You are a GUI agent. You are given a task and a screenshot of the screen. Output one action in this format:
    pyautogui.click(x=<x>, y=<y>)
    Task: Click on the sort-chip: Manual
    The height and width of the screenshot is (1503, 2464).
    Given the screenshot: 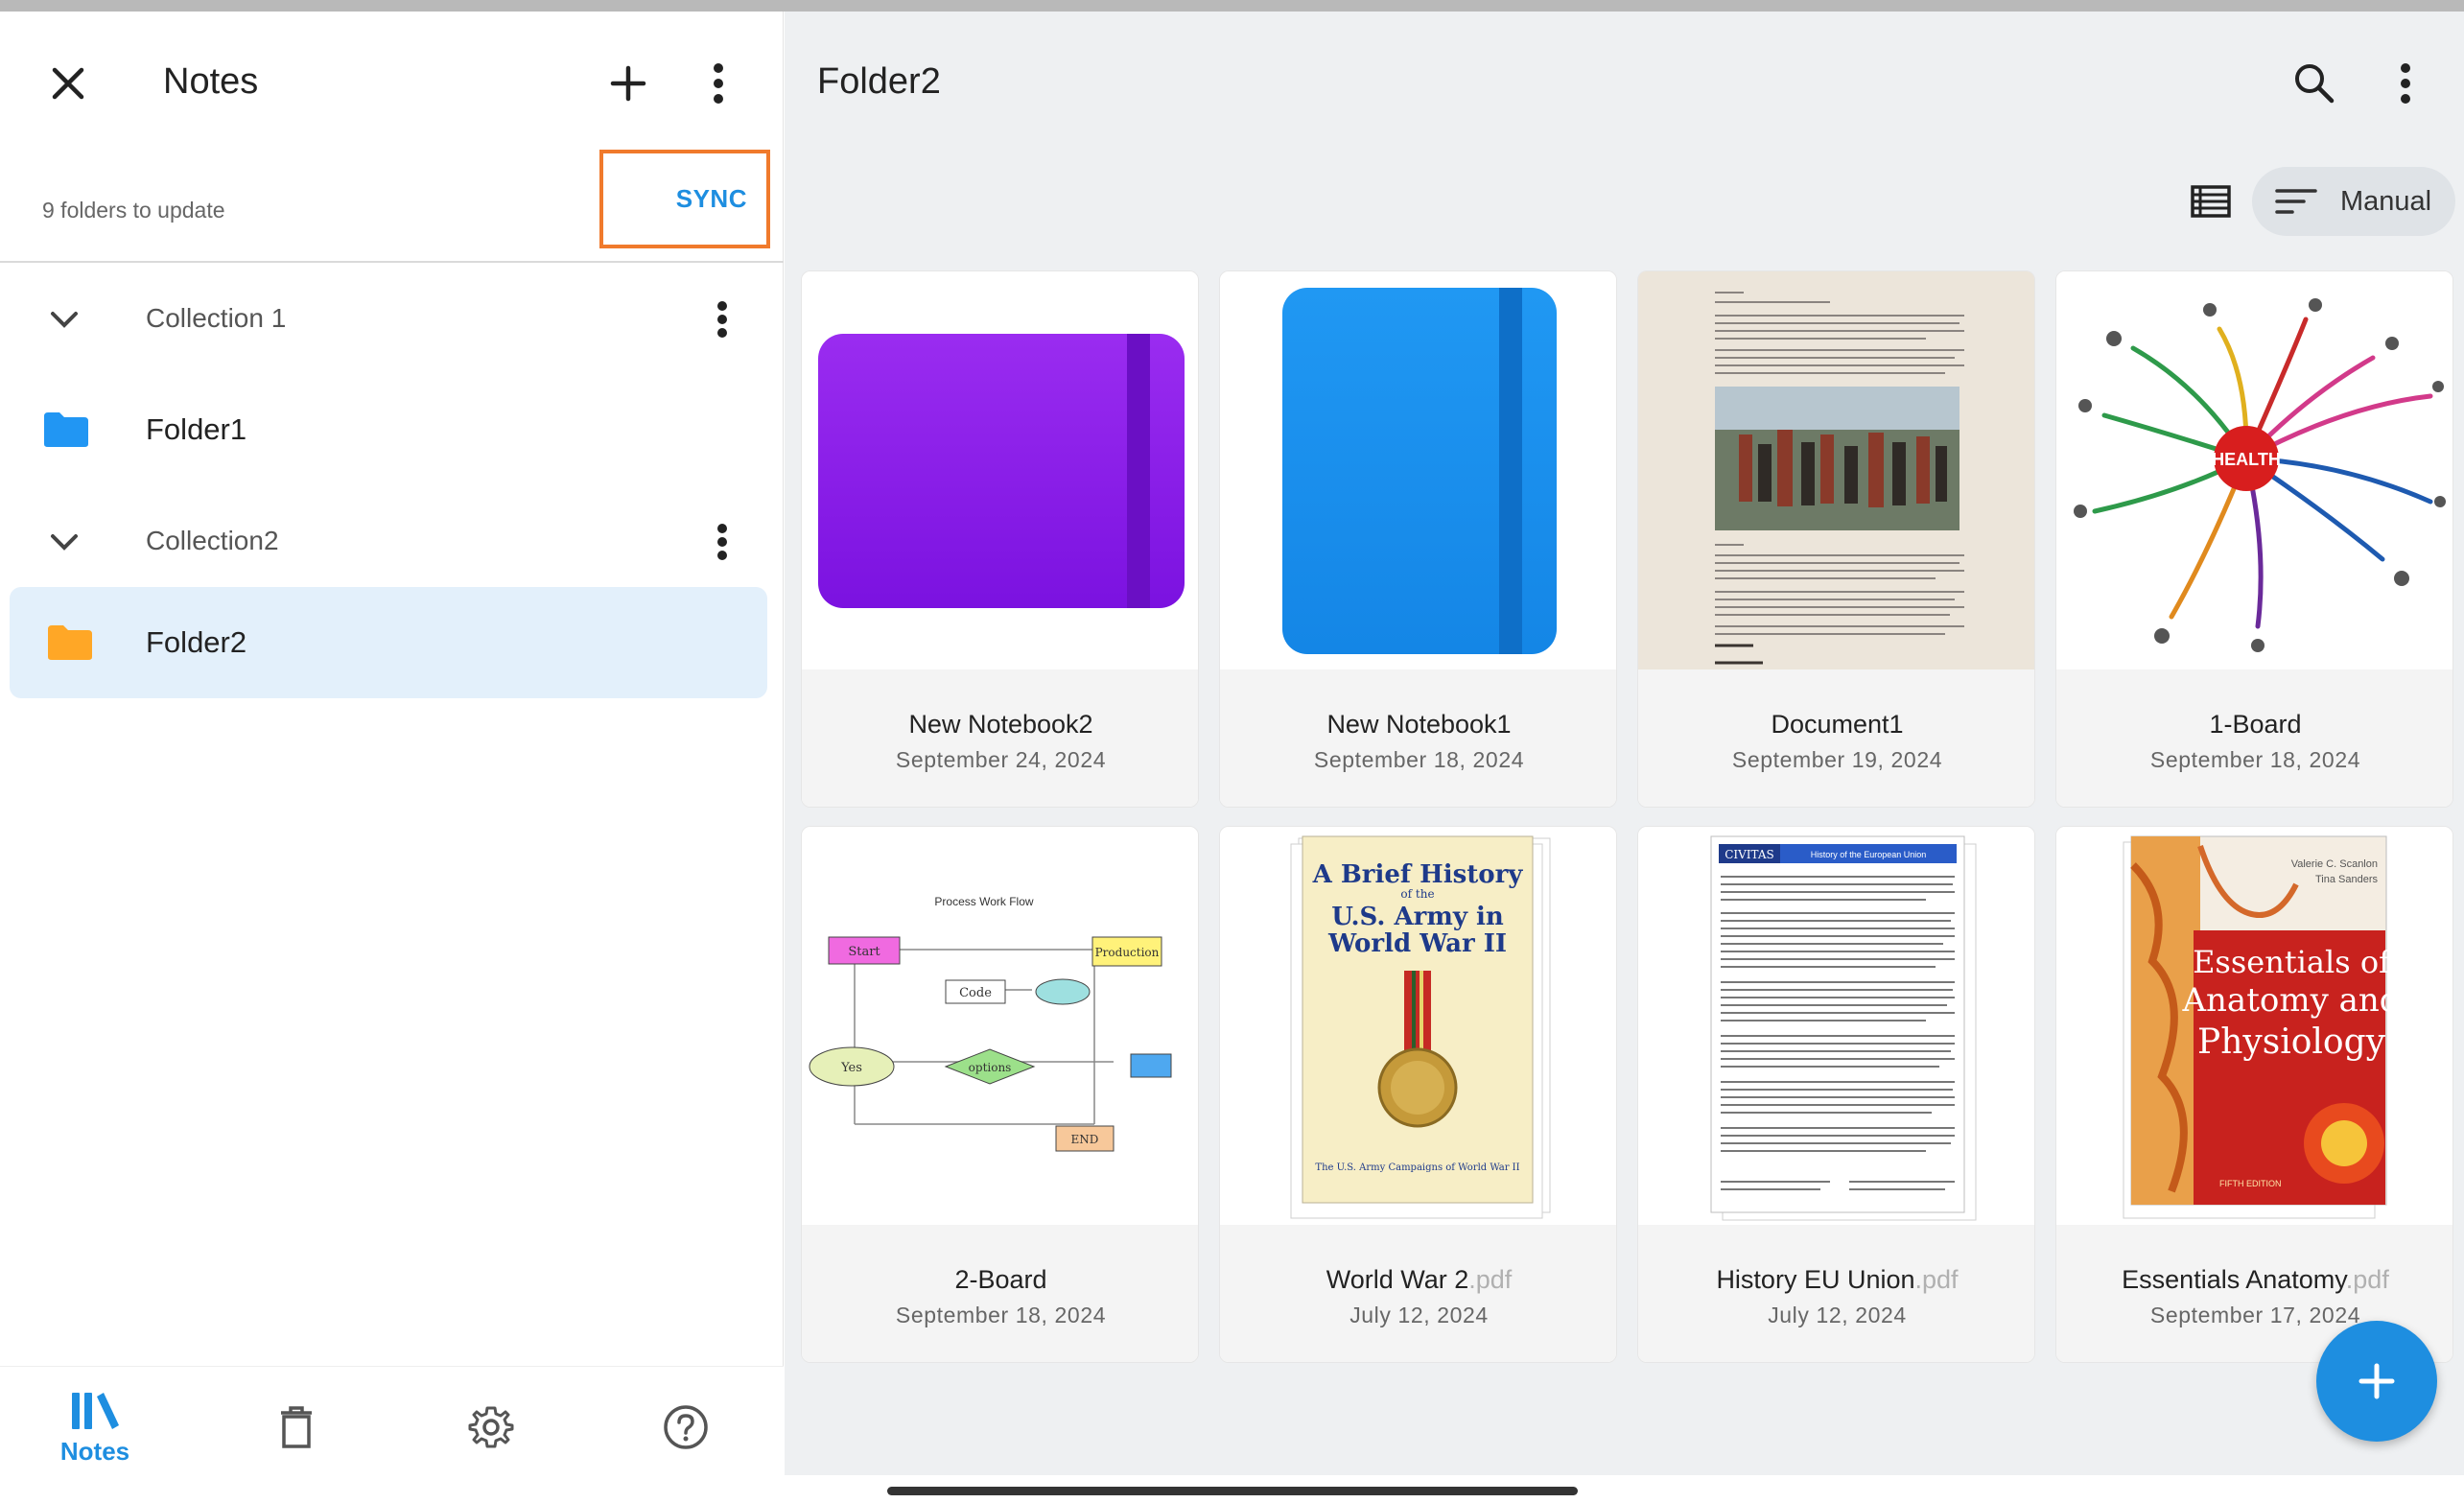 What is the action you would take?
    pyautogui.click(x=2353, y=201)
    